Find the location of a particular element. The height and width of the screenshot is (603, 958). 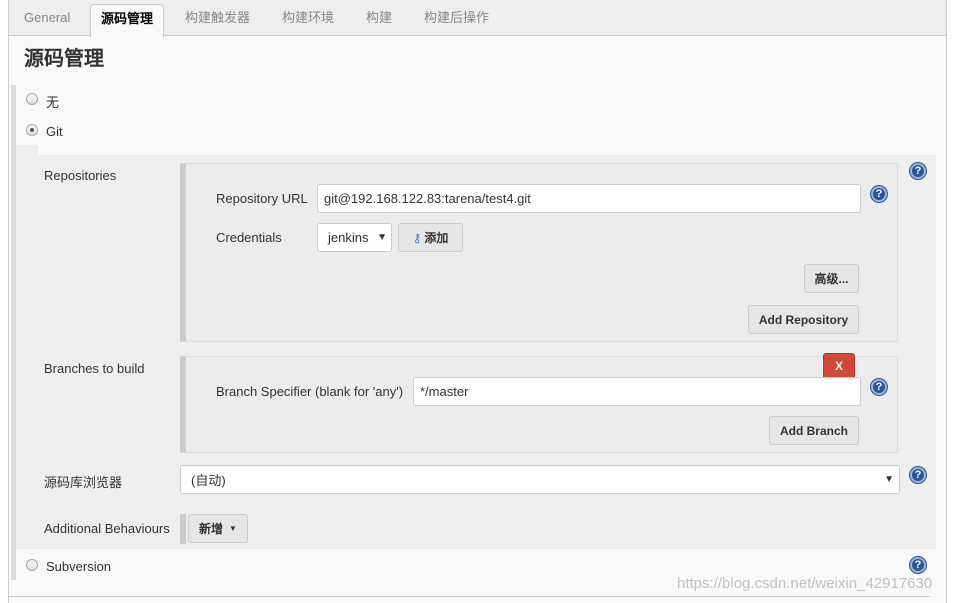

caret-down-icon: ▼ is located at coordinates (233, 528).